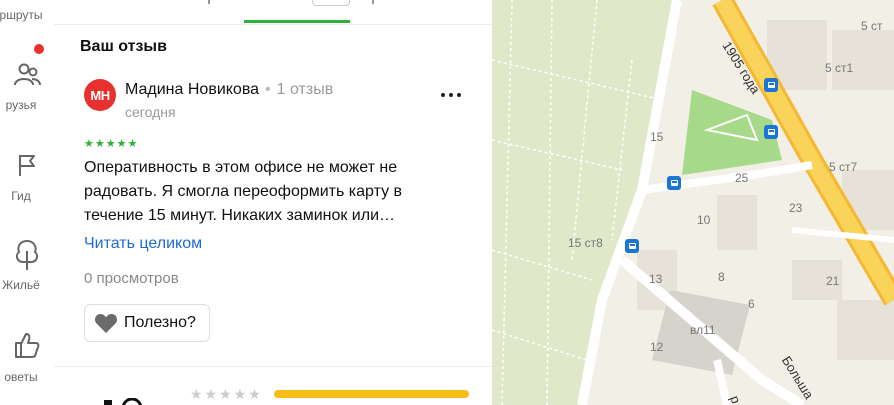 The width and height of the screenshot is (894, 405). What do you see at coordinates (833, 281) in the screenshot?
I see `map-label-21: 21` at bounding box center [833, 281].